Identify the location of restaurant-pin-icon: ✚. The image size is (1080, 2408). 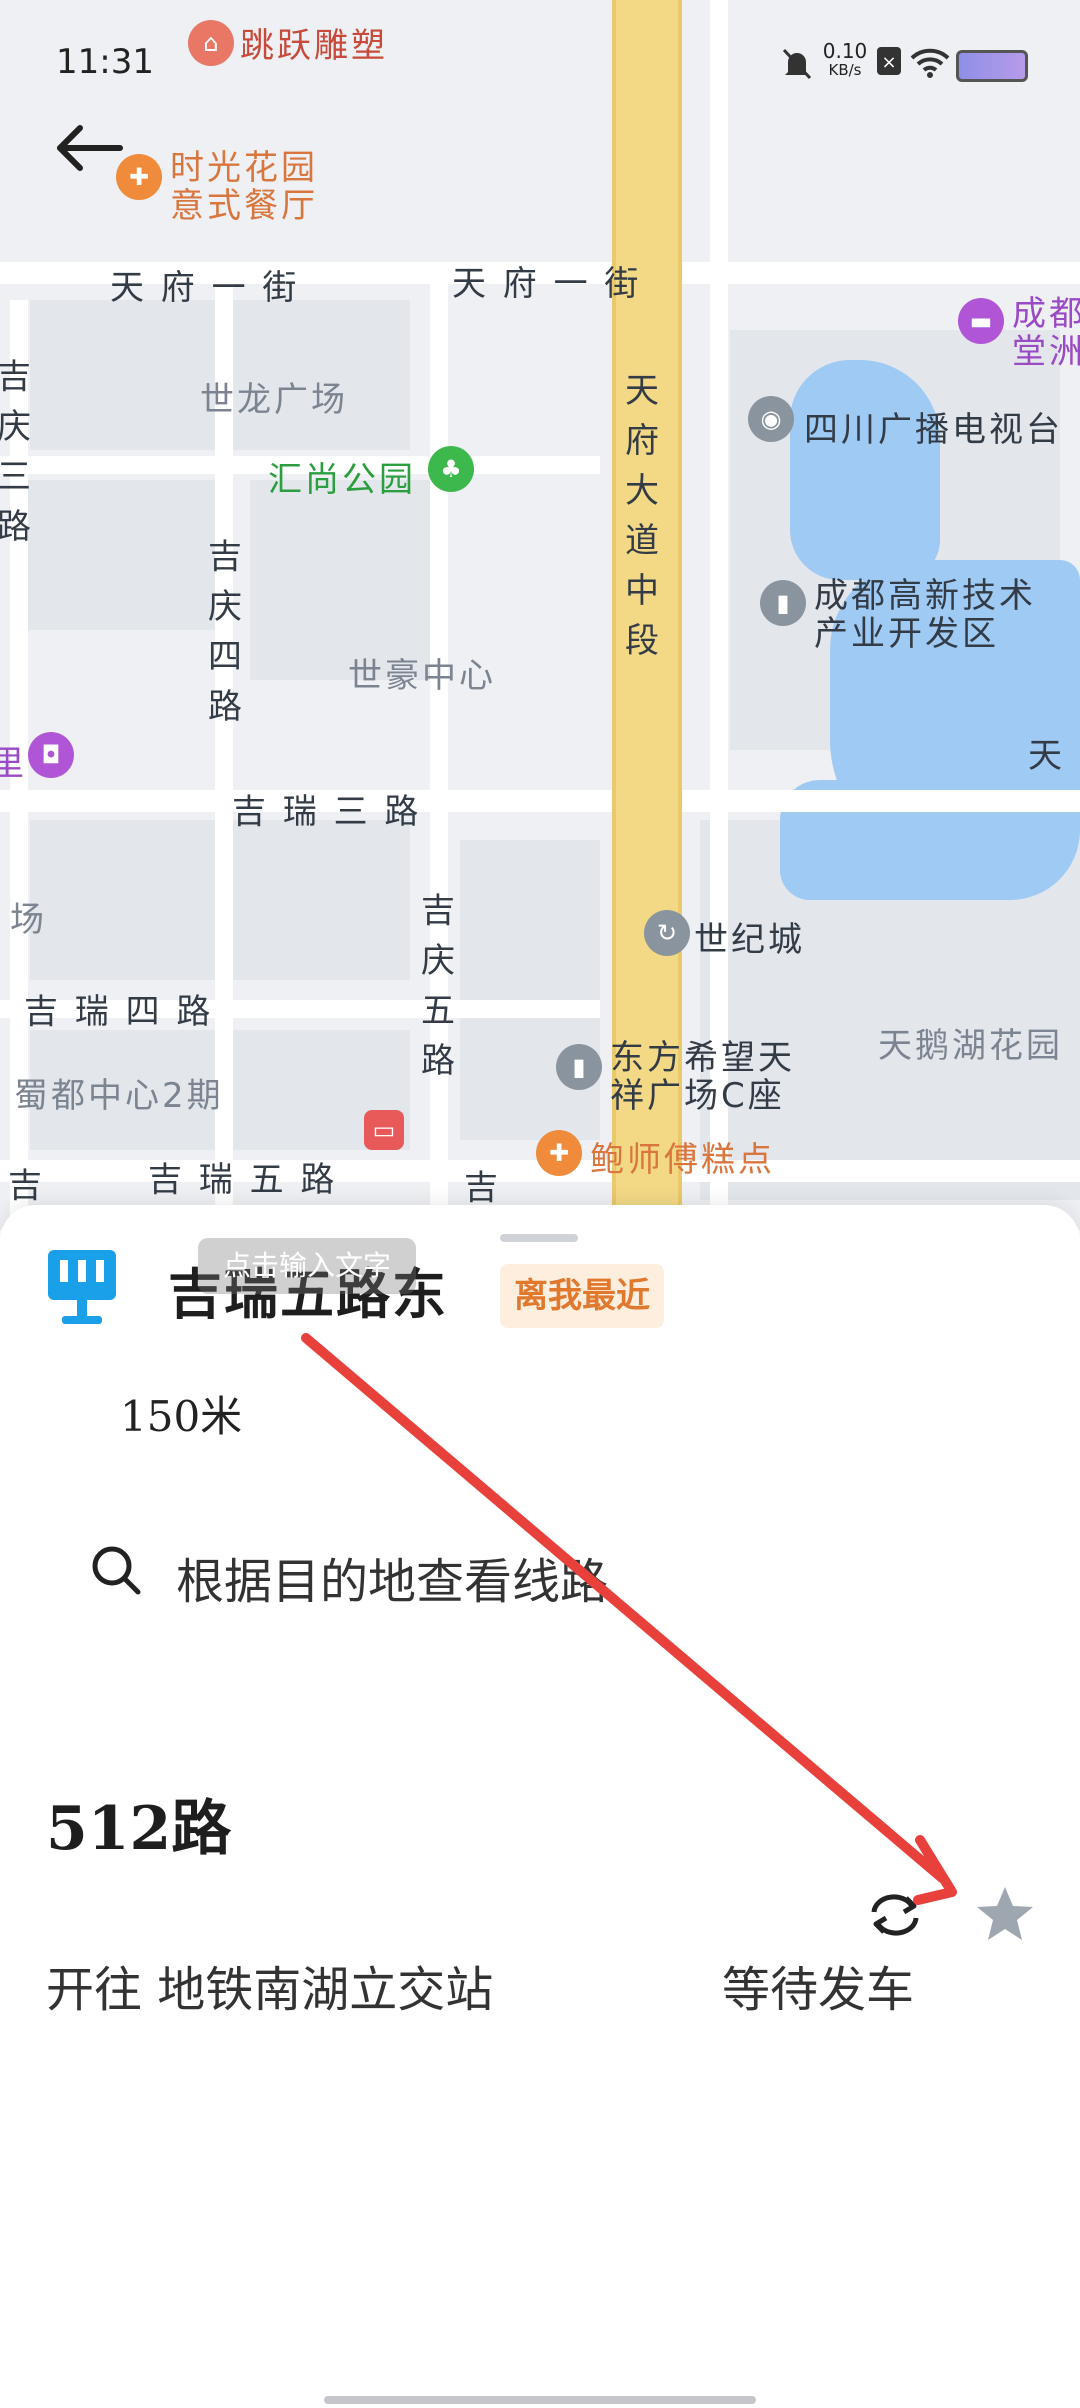
(559, 1153).